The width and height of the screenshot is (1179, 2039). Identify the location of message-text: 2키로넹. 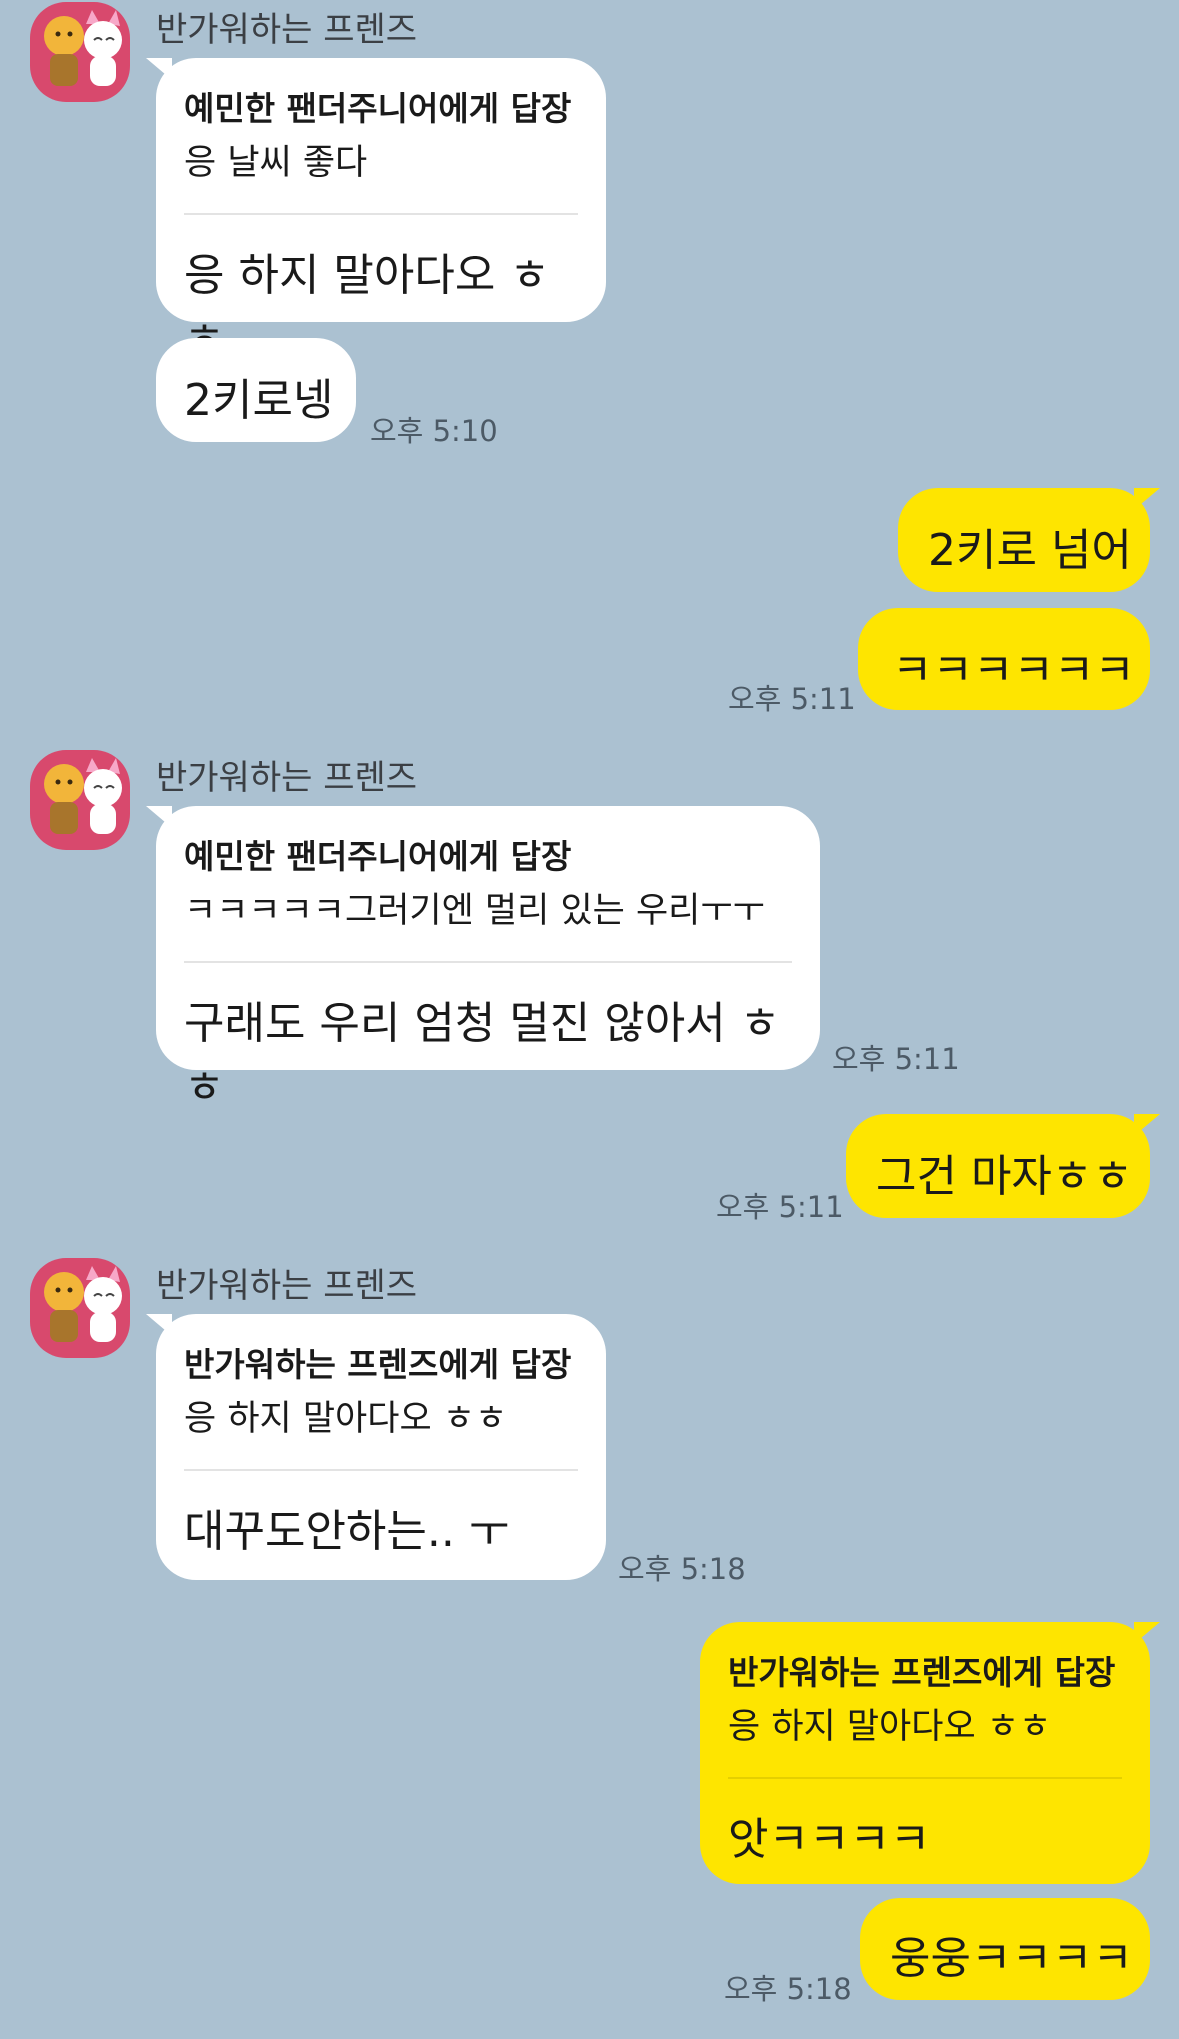
(259, 400).